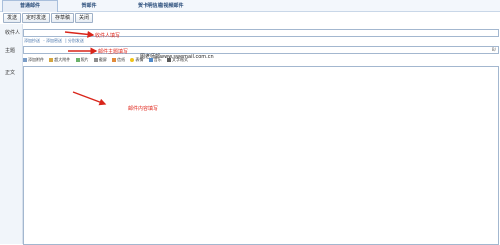 This screenshot has width=500, height=245. Describe the element at coordinates (118, 59) in the screenshot. I see `stationery-button: 信纸` at that location.